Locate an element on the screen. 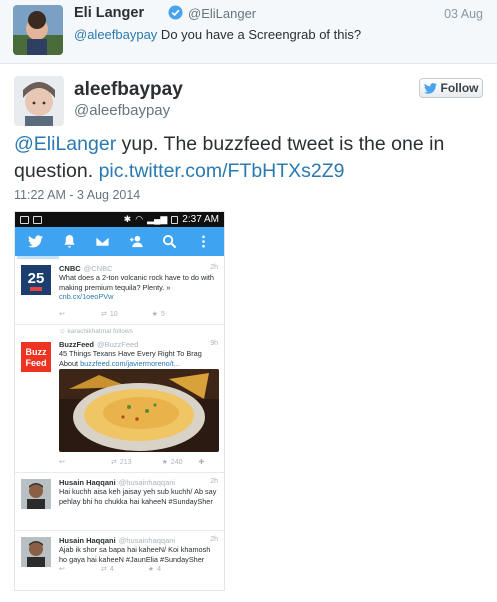 Image resolution: width=497 pixels, height=602 pixels. home-bird-icon is located at coordinates (36, 242).